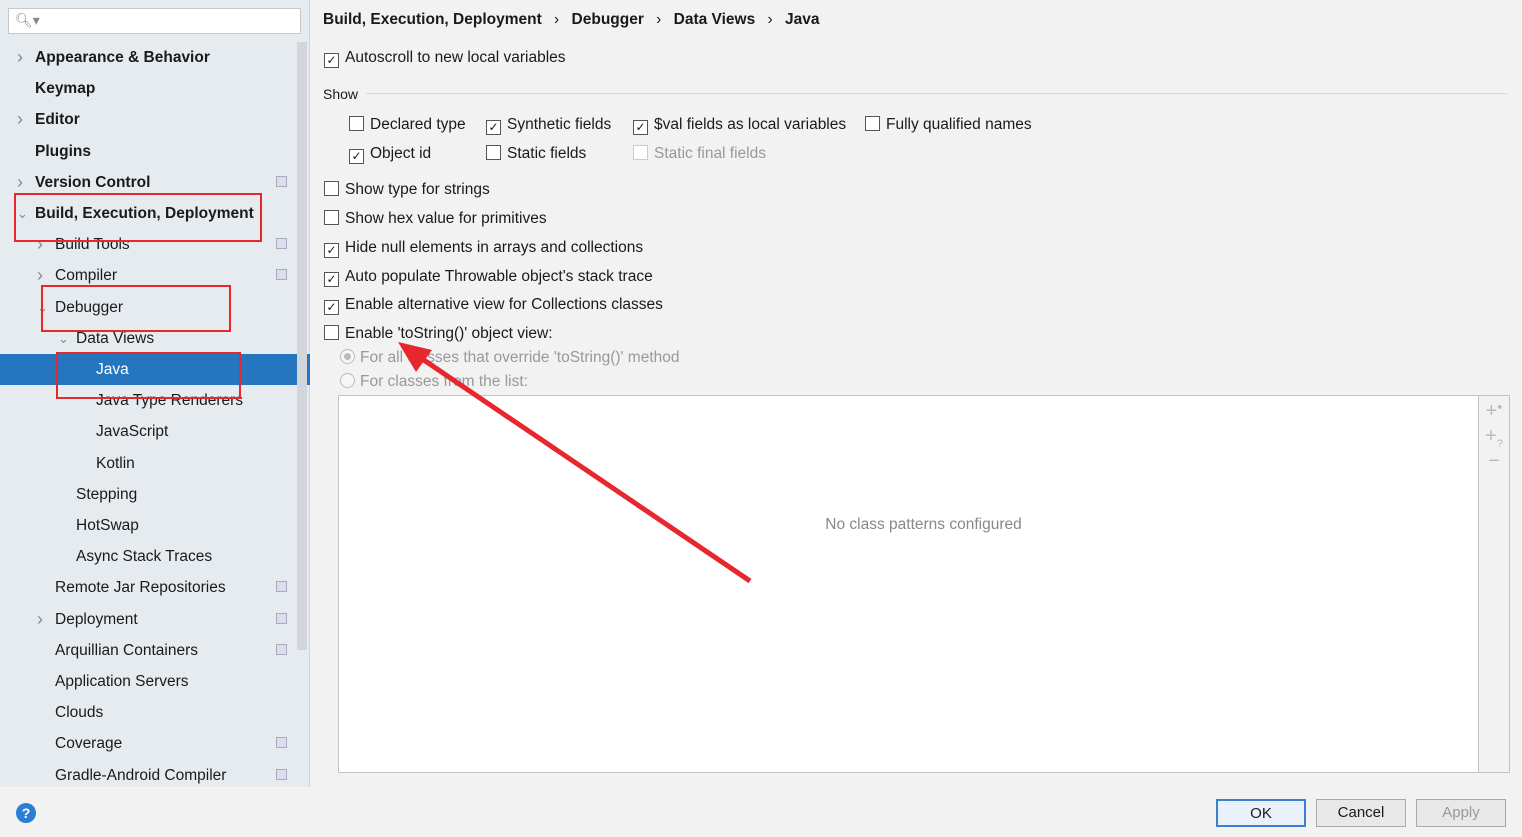  Describe the element at coordinates (148, 463) in the screenshot. I see `sidebar-item: Kotlin` at that location.